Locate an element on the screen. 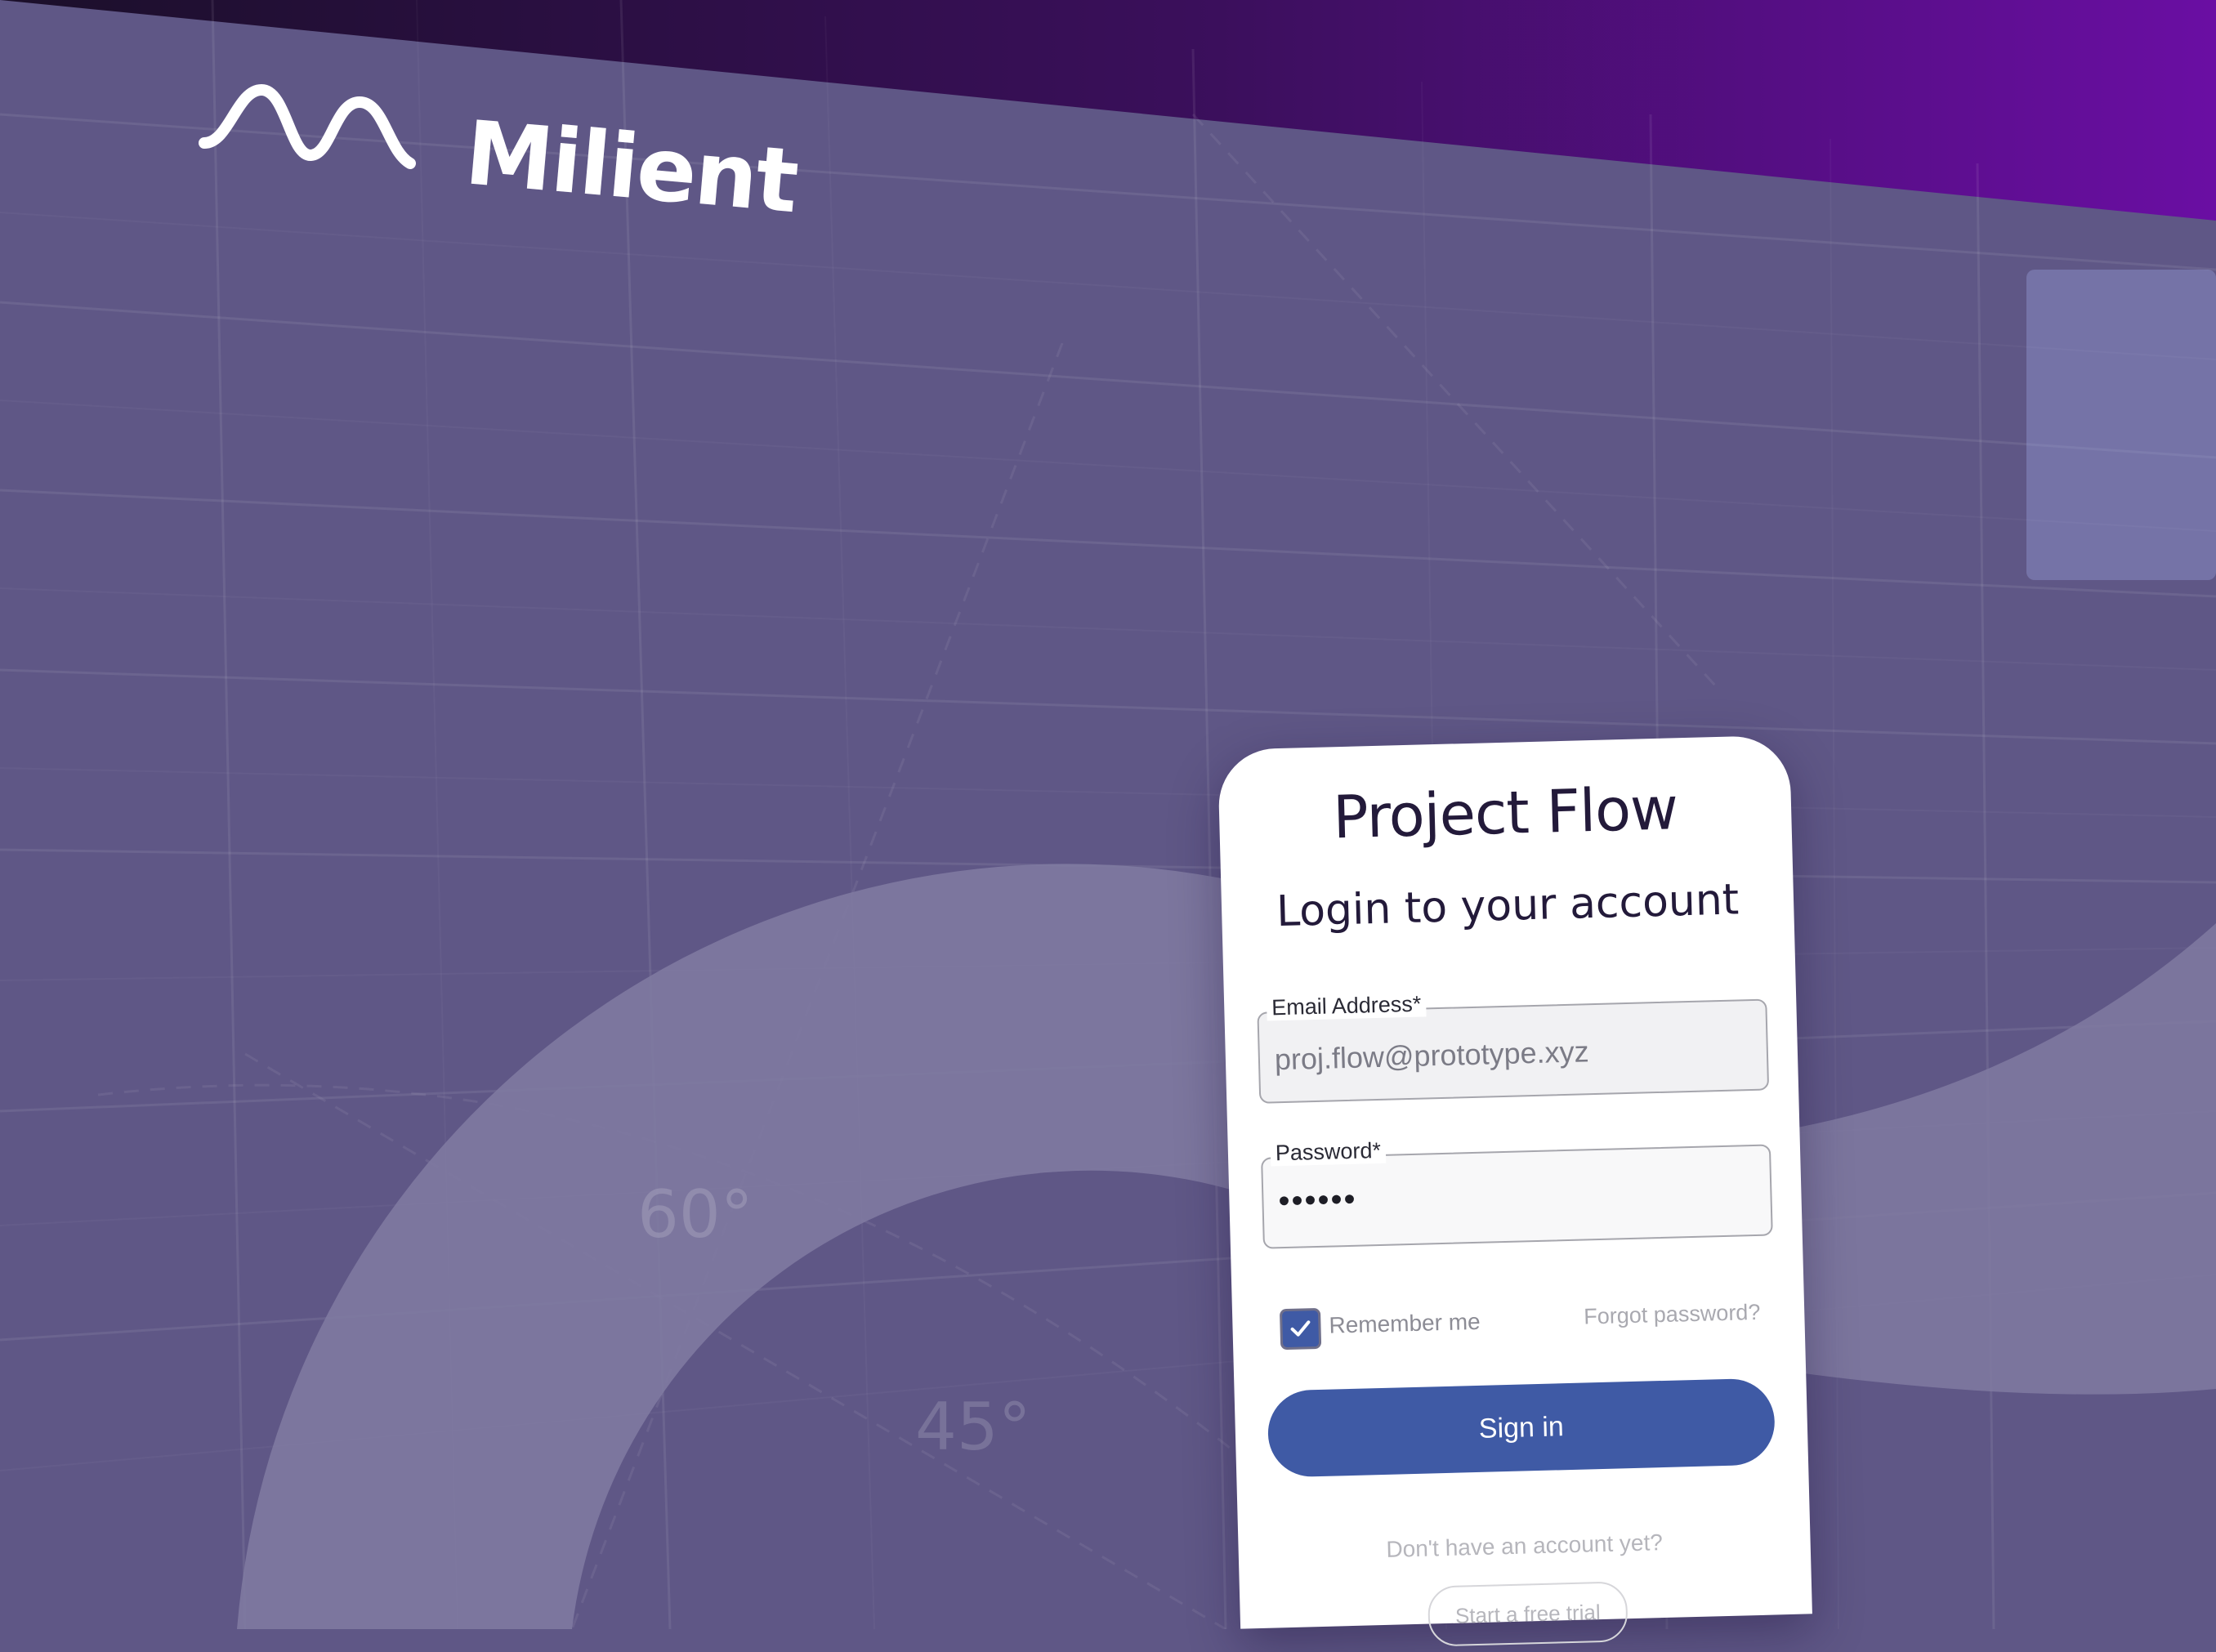 The height and width of the screenshot is (1652, 2216). angle-label-60: 60° is located at coordinates (695, 1214).